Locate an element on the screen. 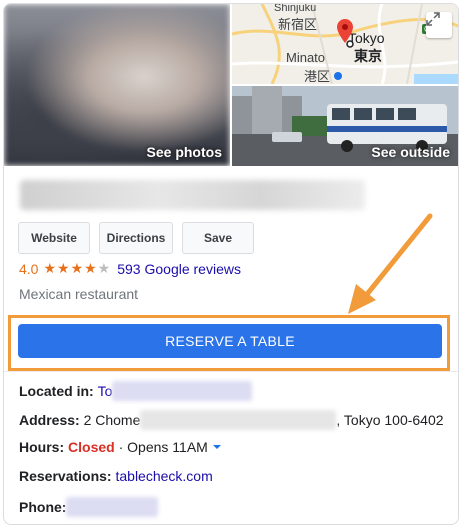 The width and height of the screenshot is (462, 526). rating-row: 4.0 ★★★★★ 593 Google reviews is located at coordinates (130, 268).